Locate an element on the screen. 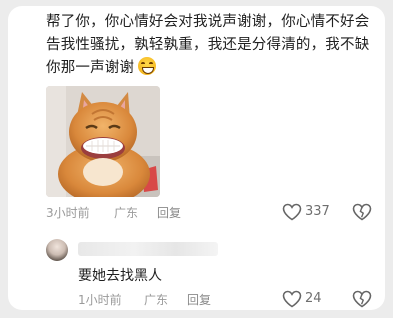 The image size is (393, 318). reply-meta: 1小时前 广东 回复 24 is located at coordinates (227, 299).